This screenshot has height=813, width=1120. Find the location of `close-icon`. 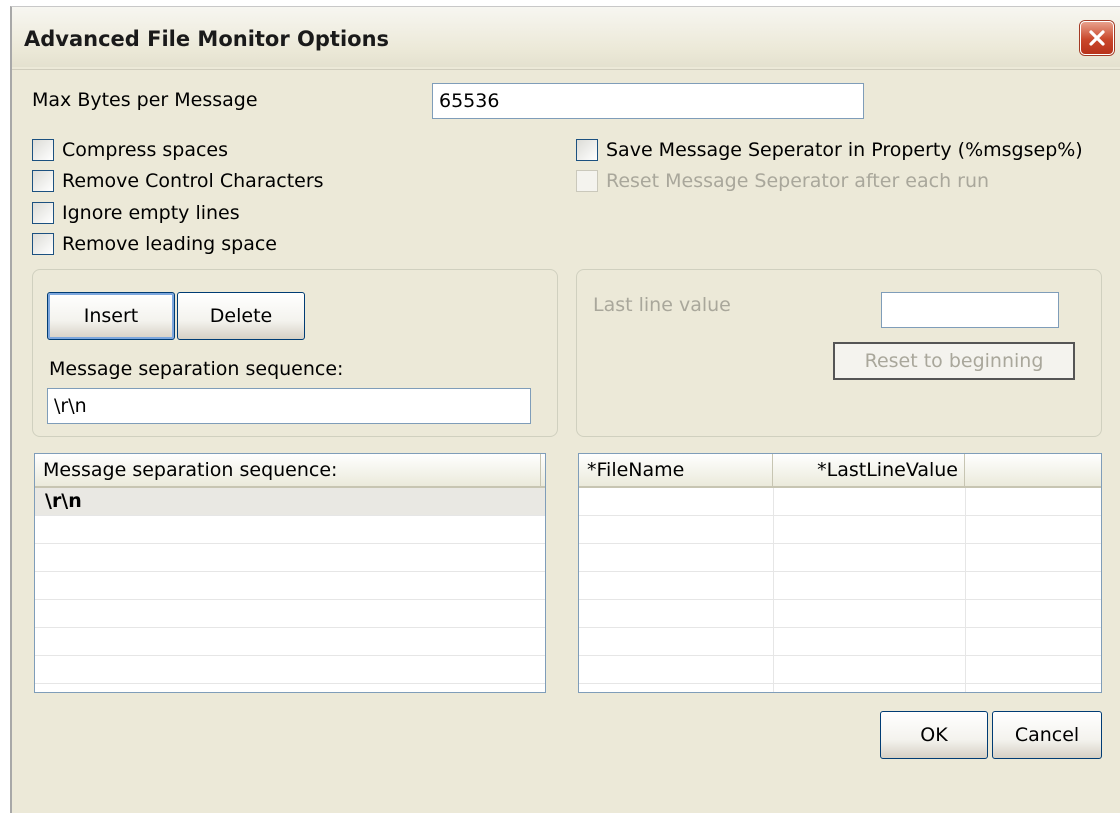

close-icon is located at coordinates (1097, 38).